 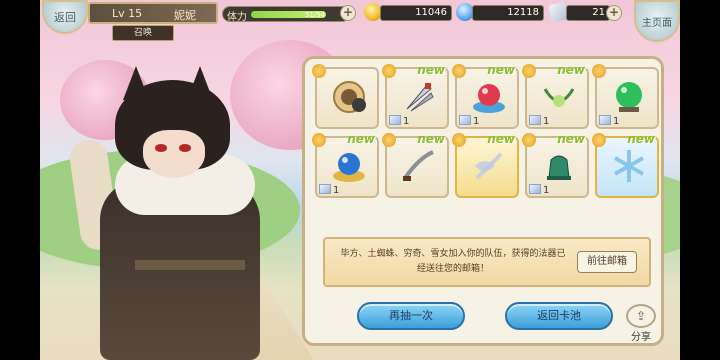 I want to click on right-letterbox, so click(x=700, y=180).